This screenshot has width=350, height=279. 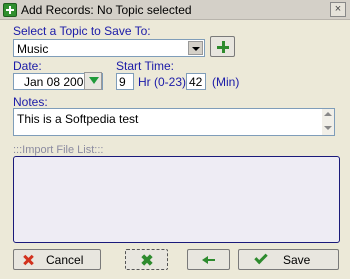 What do you see at coordinates (10, 9) in the screenshot?
I see `app-add-icon` at bounding box center [10, 9].